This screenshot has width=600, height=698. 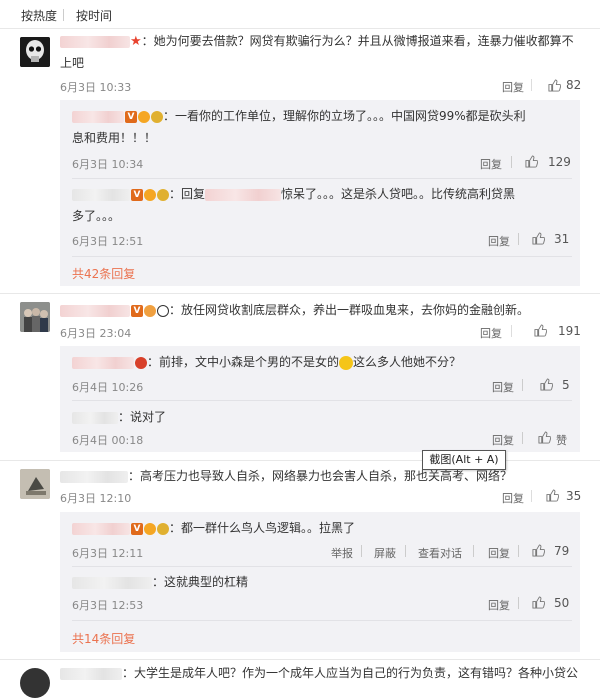 I want to click on fan-badge-icon, so click(x=157, y=116).